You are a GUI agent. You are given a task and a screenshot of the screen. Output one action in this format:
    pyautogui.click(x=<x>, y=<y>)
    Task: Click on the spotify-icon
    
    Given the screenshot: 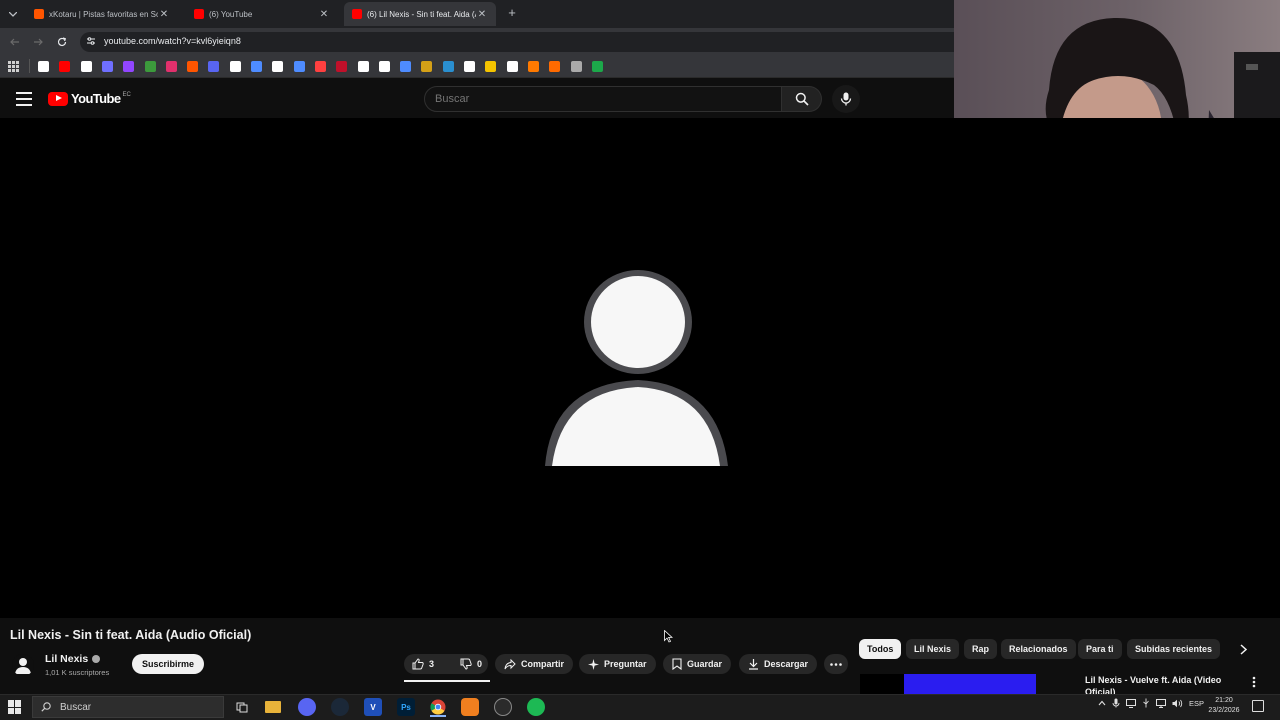 What is the action you would take?
    pyautogui.click(x=536, y=707)
    